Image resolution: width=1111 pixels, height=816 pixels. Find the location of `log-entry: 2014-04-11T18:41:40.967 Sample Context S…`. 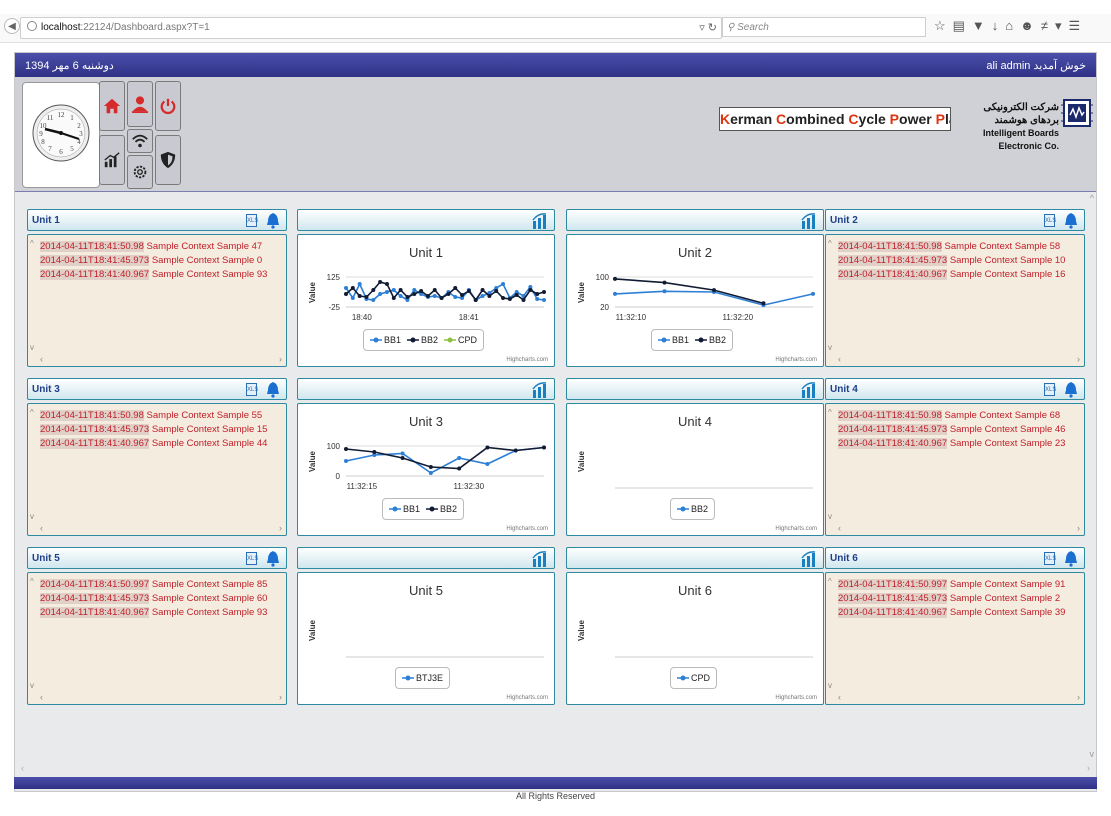

log-entry: 2014-04-11T18:41:40.967 Sample Context S… is located at coordinates (153, 612).